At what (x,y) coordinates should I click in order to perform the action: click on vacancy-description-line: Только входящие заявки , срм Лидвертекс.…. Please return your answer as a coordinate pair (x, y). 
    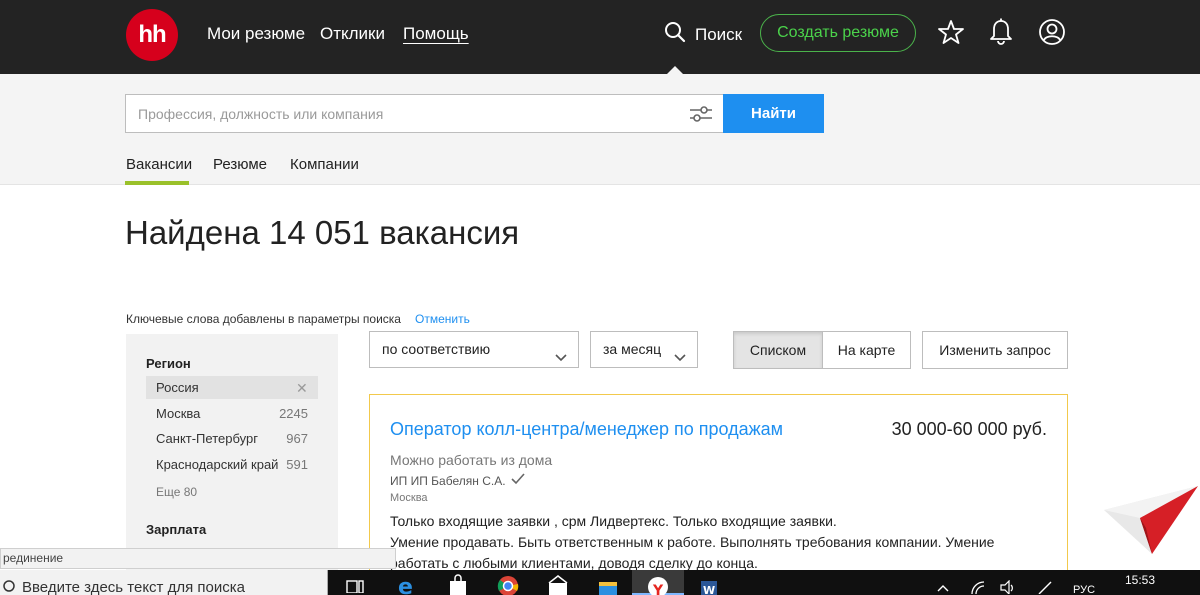
    Looking at the image, I should click on (613, 521).